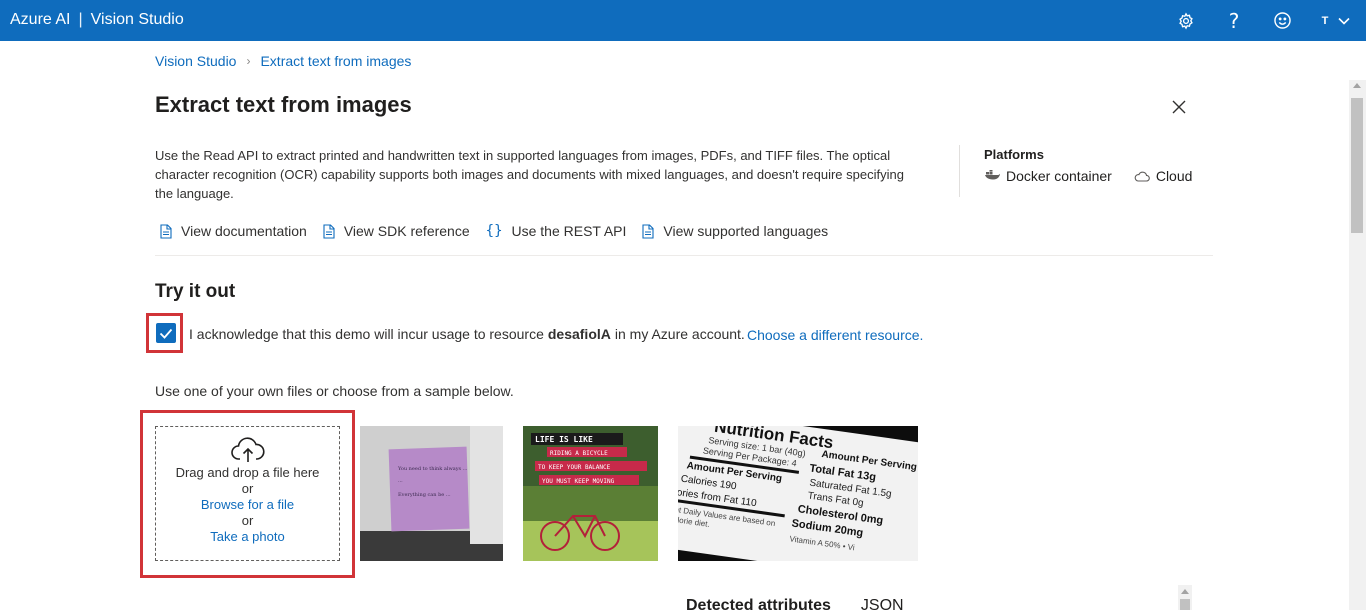 The image size is (1366, 615). Describe the element at coordinates (195, 291) in the screenshot. I see `try-it-out-title: Try it out` at that location.